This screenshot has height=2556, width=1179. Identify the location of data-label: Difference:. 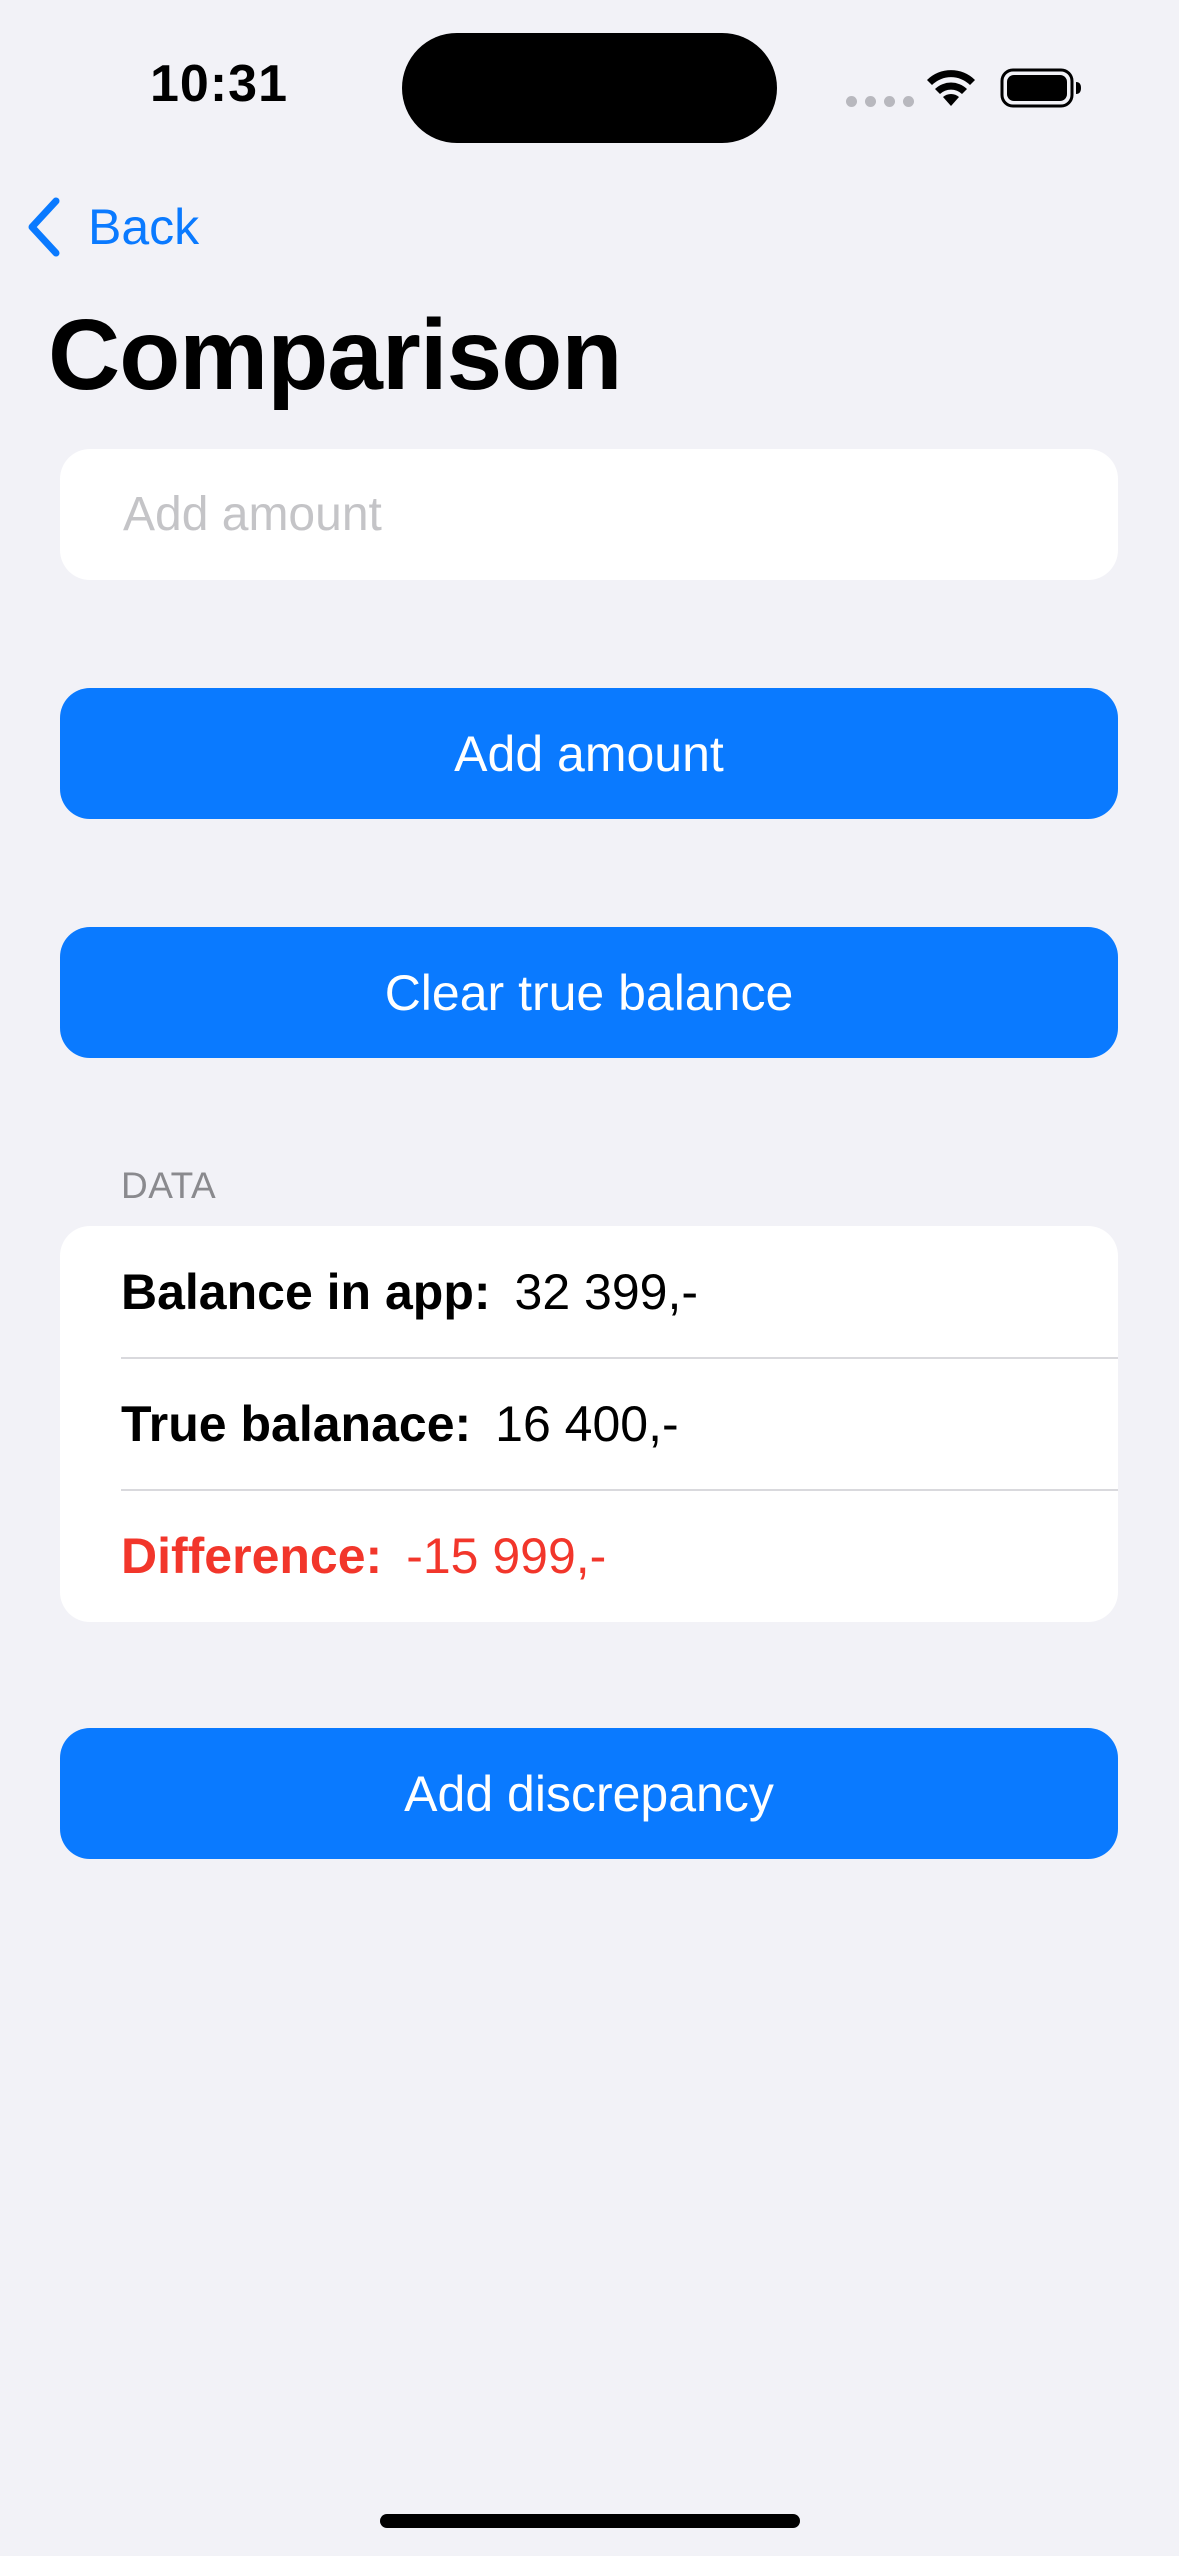
(252, 1556).